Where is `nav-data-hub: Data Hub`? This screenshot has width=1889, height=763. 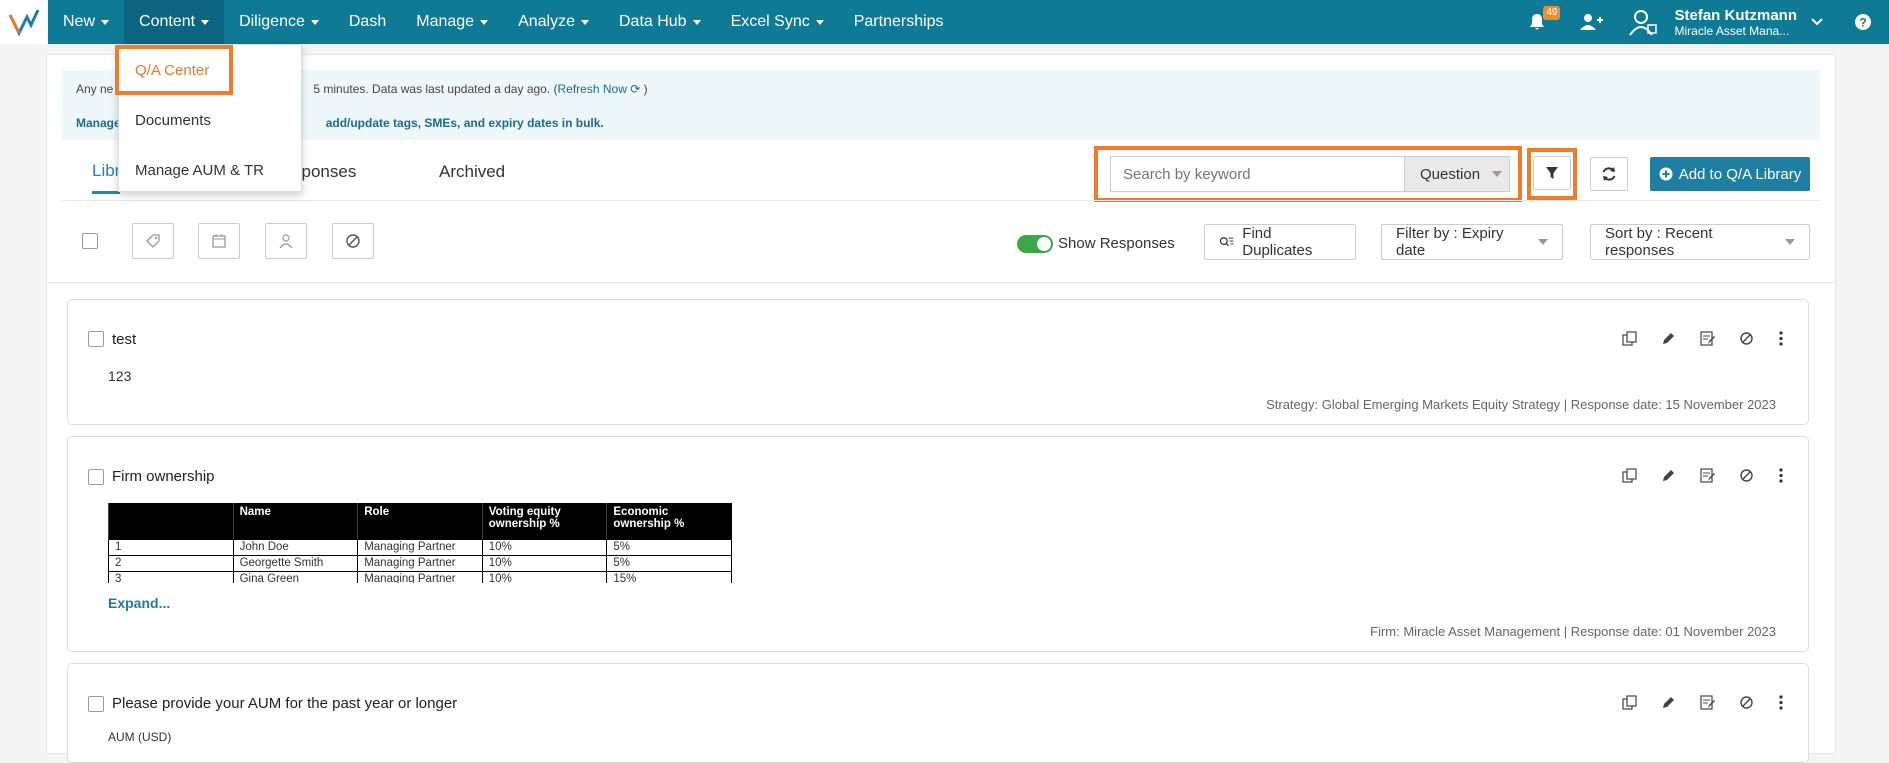
nav-data-hub: Data Hub is located at coordinates (660, 22).